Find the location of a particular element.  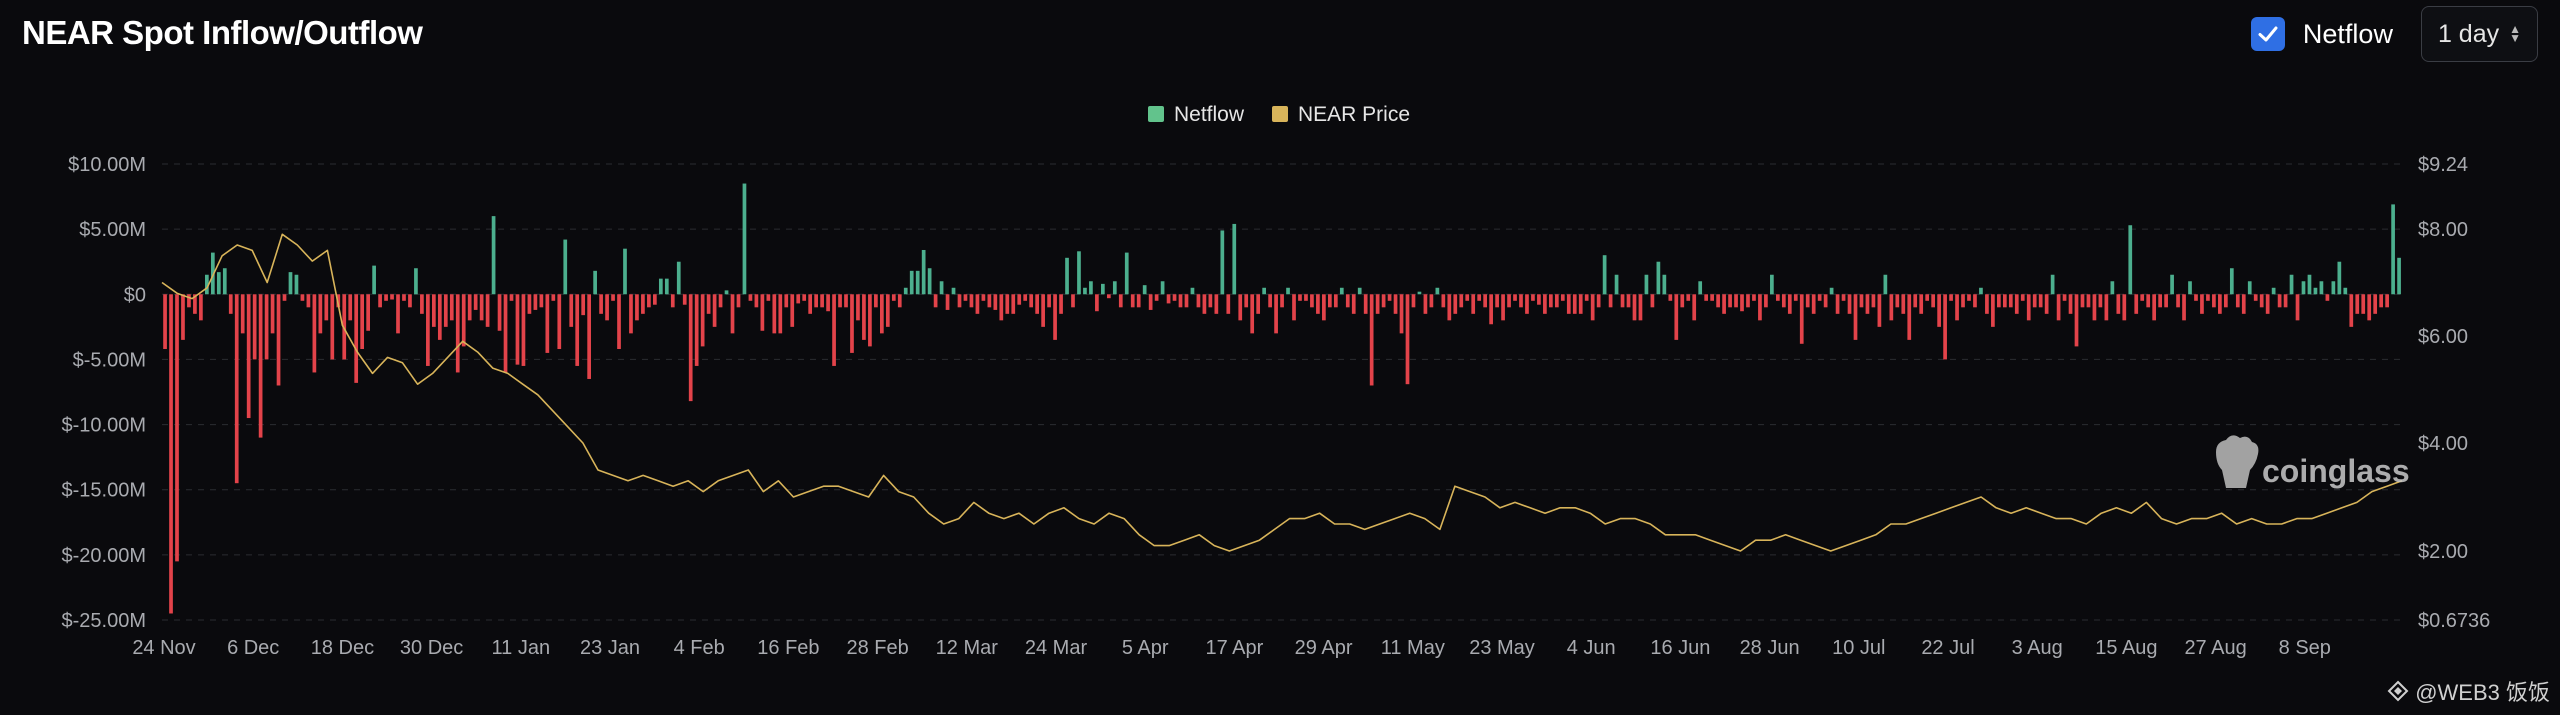

x-tick-label: 4 Jun is located at coordinates (1591, 648).